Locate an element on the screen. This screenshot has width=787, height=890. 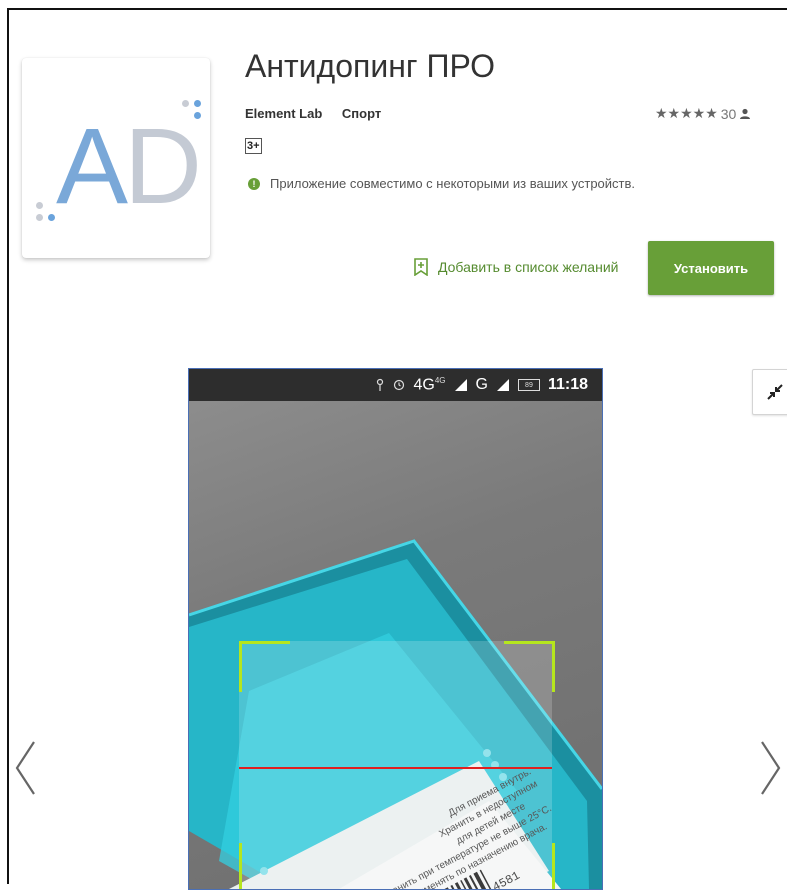
rating-count: 30 is located at coordinates (728, 113).